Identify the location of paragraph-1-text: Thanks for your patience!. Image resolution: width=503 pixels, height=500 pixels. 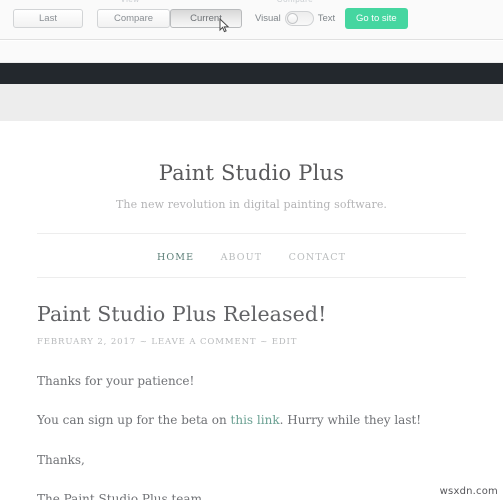
(116, 381).